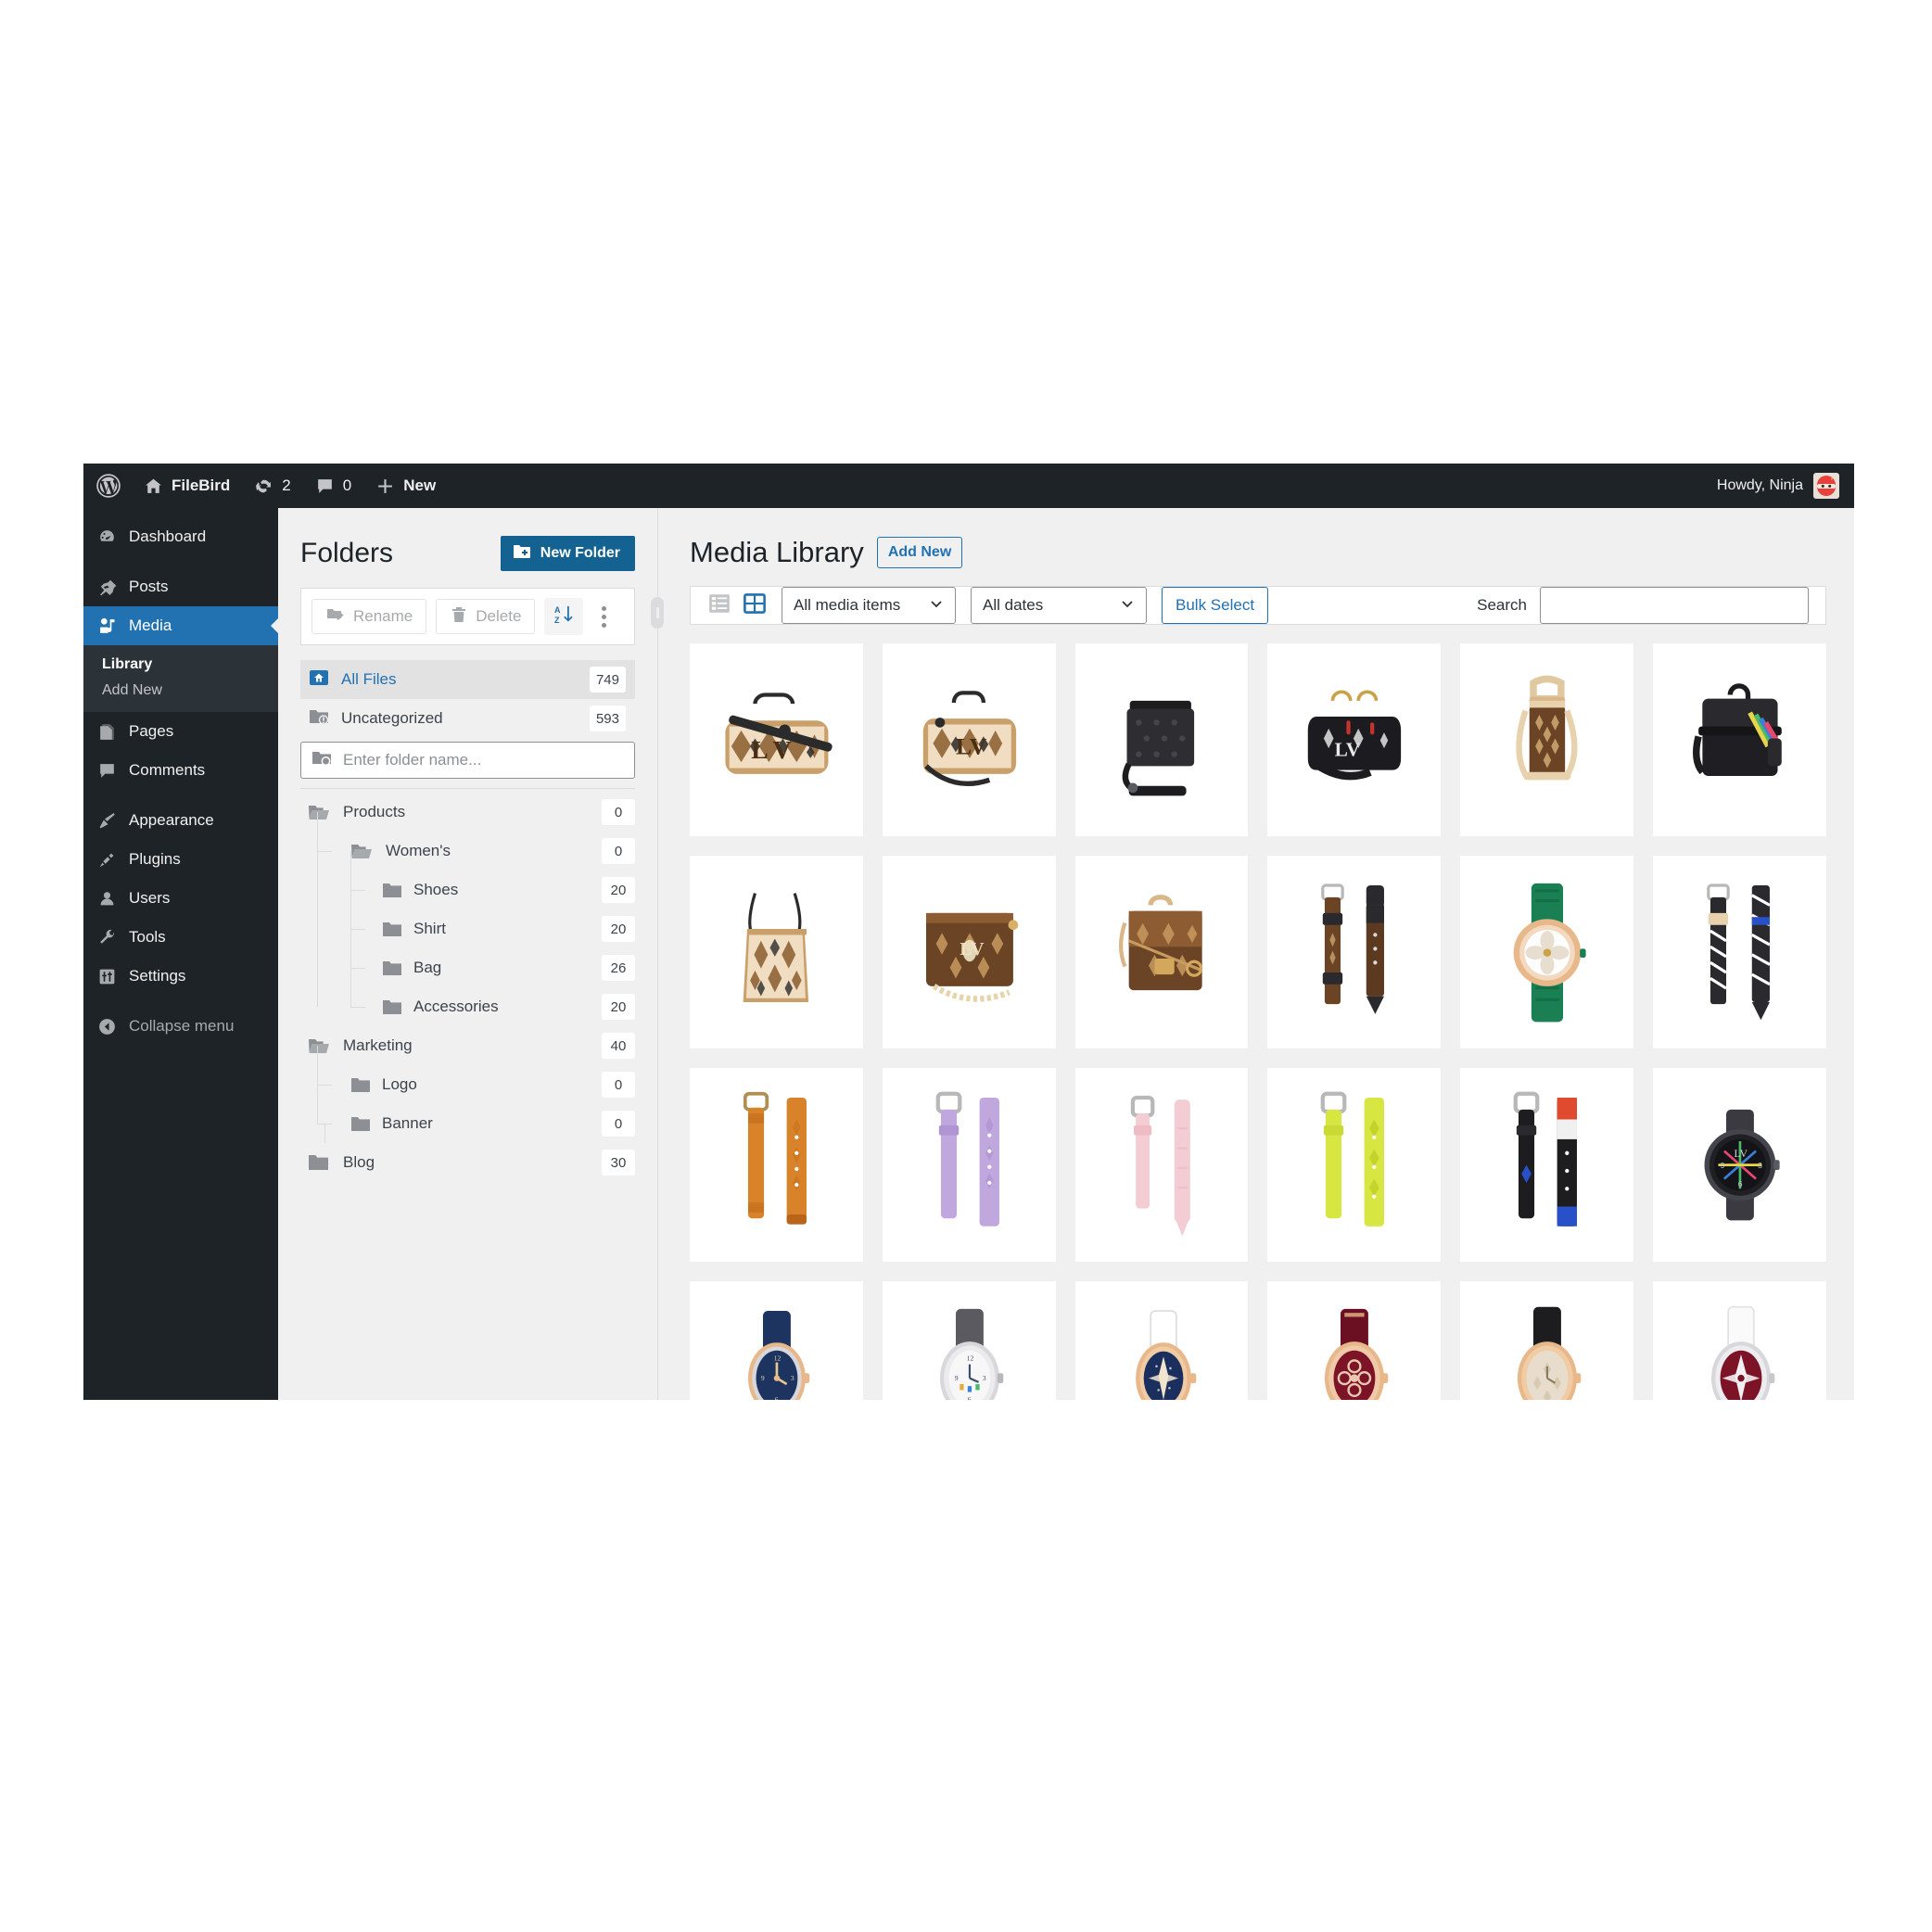  Describe the element at coordinates (106, 937) in the screenshot. I see `wrench-icon` at that location.